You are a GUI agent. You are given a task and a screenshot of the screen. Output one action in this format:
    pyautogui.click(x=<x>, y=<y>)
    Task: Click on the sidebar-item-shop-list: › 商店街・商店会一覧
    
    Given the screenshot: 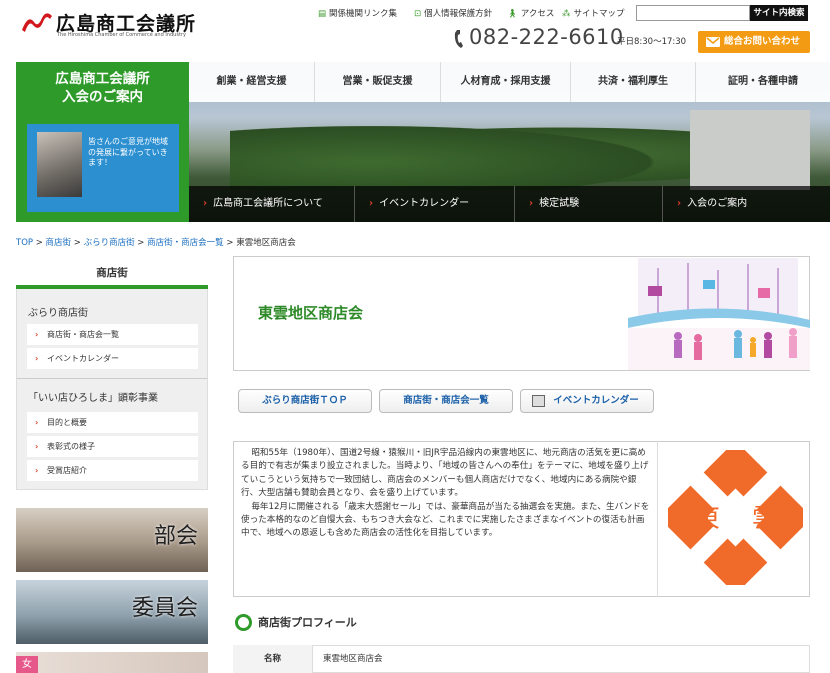 What is the action you would take?
    pyautogui.click(x=112, y=334)
    